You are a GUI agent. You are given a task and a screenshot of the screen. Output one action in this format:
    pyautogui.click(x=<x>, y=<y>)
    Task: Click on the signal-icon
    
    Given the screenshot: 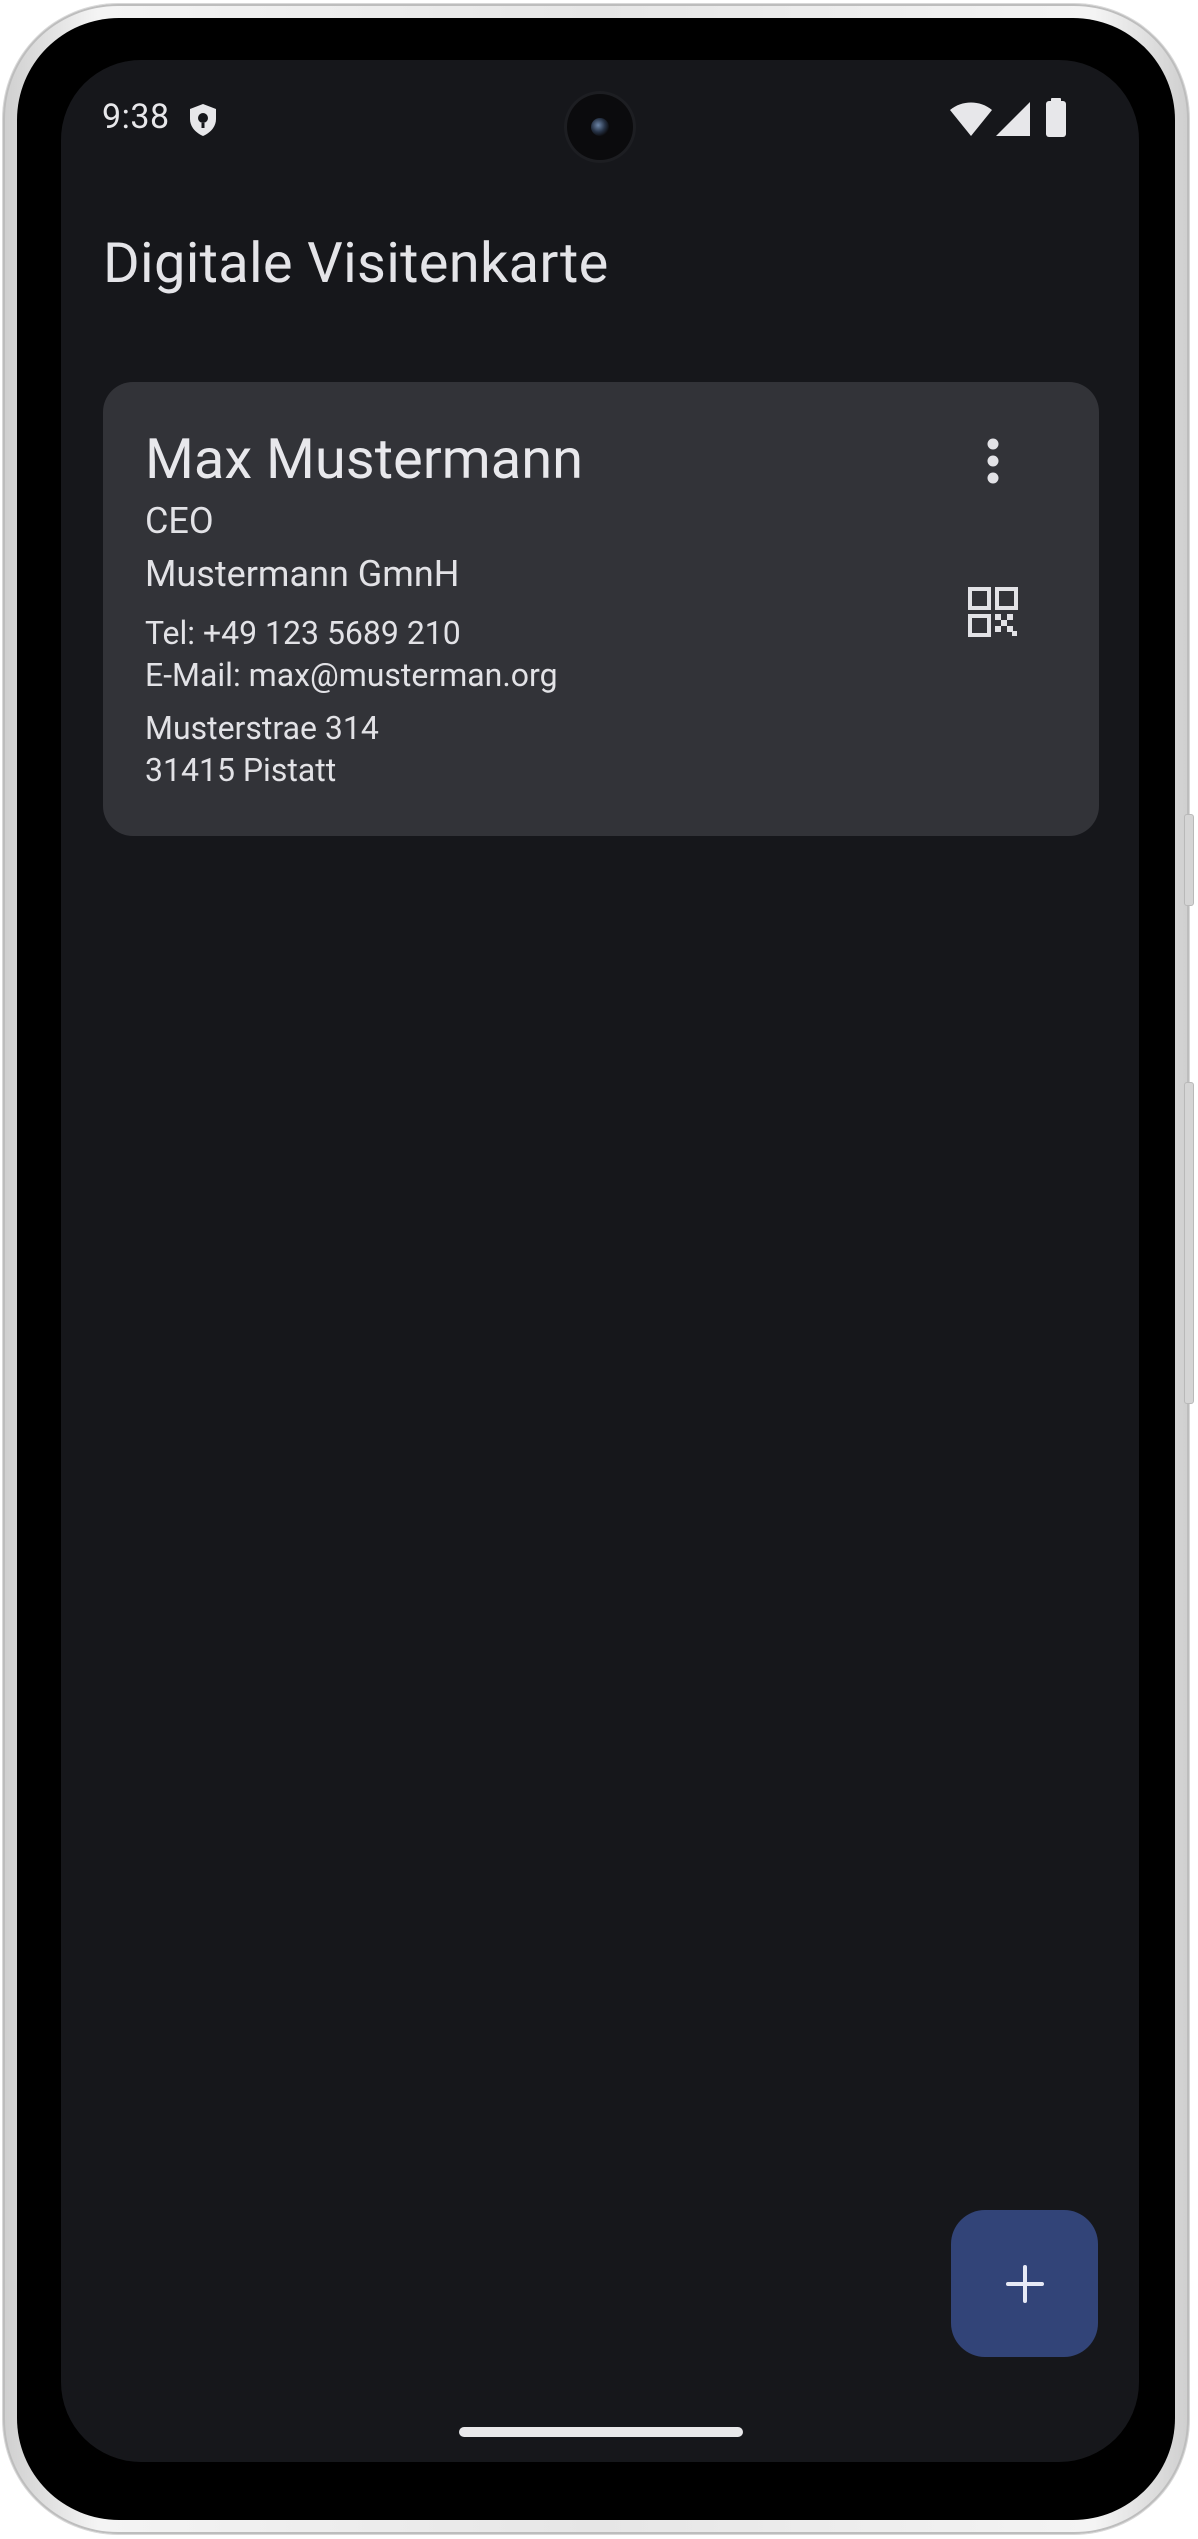 What is the action you would take?
    pyautogui.click(x=1013, y=119)
    